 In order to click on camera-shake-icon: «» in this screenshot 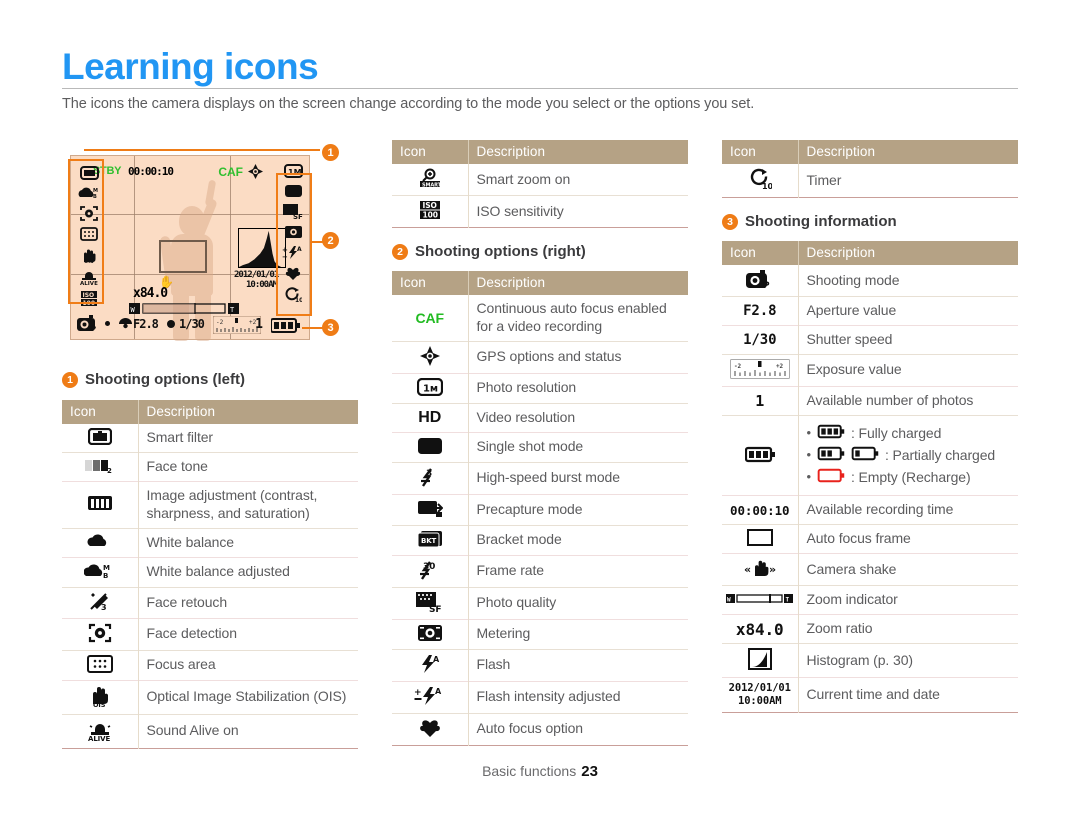, I will do `click(760, 569)`.